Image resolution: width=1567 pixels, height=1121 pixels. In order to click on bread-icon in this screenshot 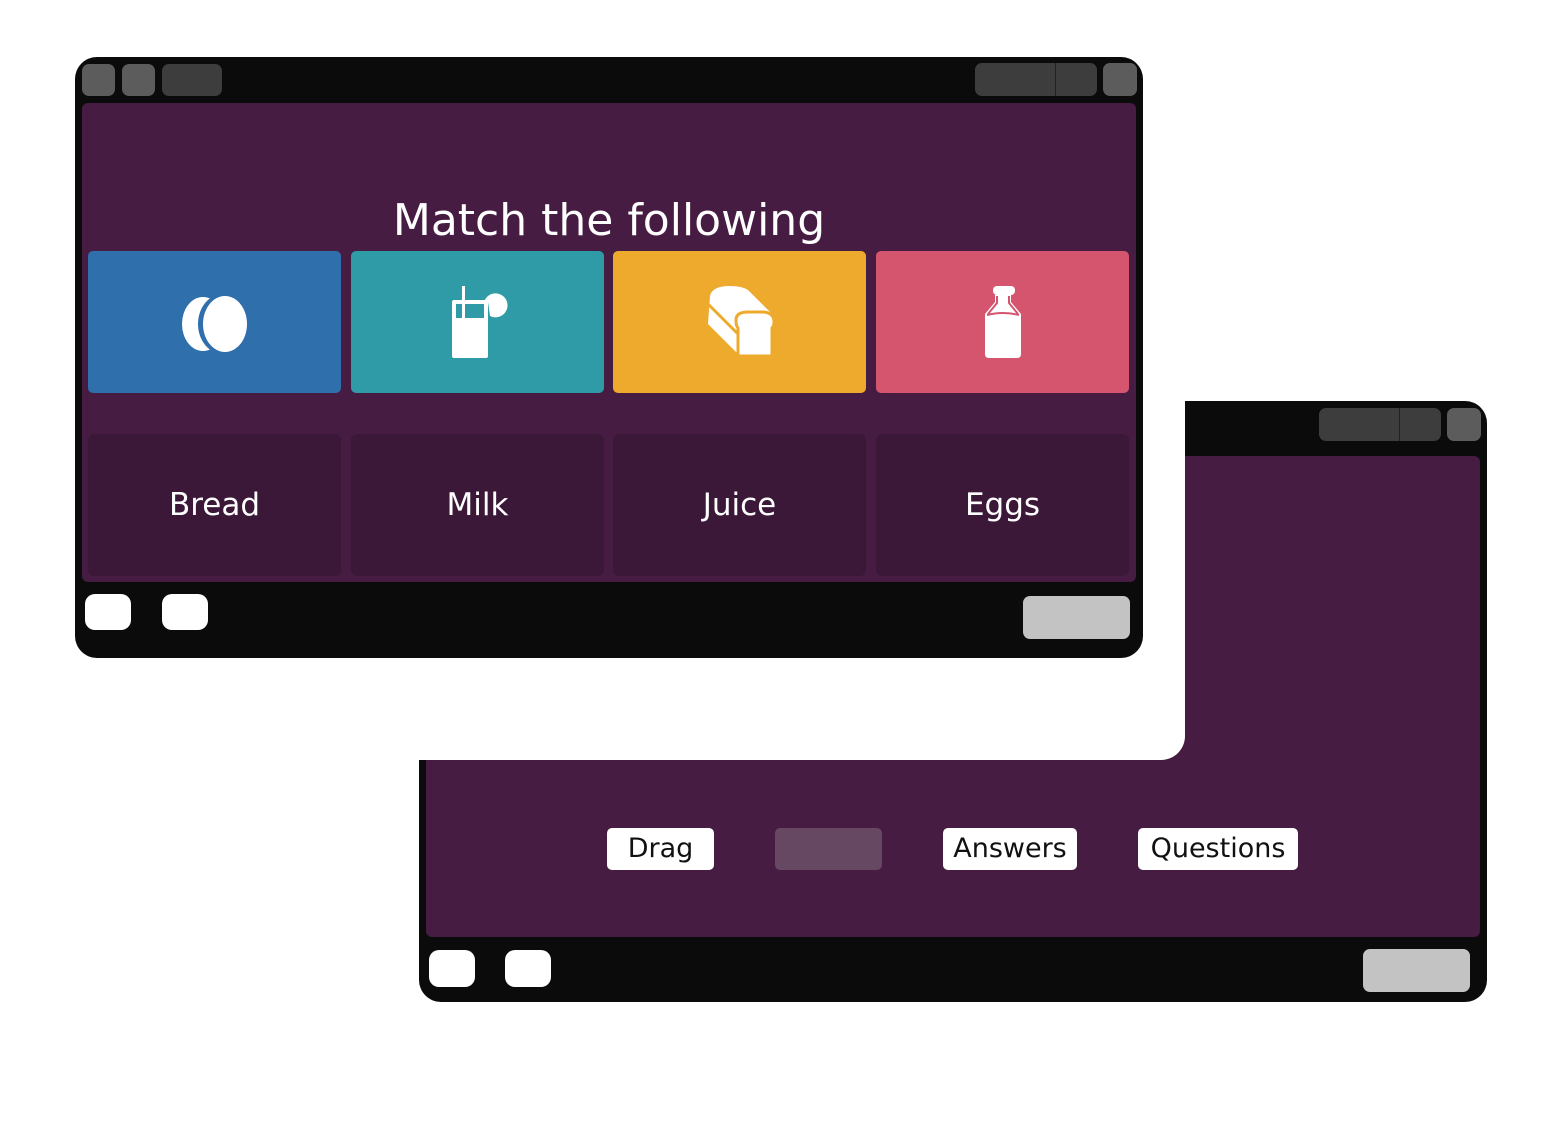, I will do `click(741, 322)`.